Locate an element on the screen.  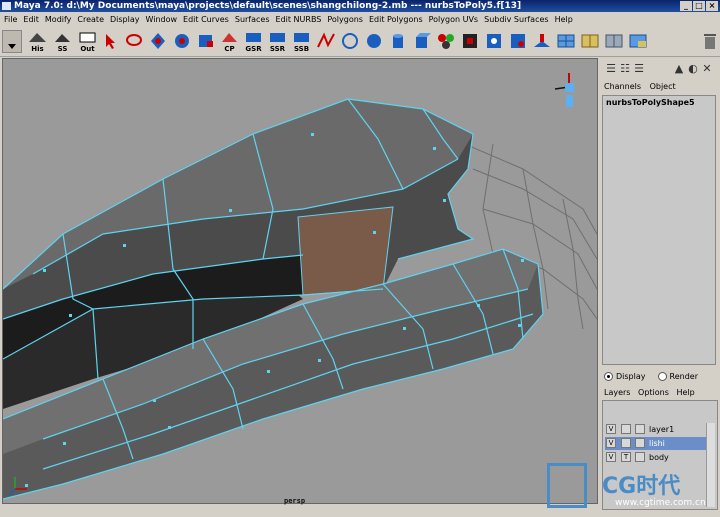
watermark: CG时代 www.cgtime.com.cn is located at coordinates (632, 487).